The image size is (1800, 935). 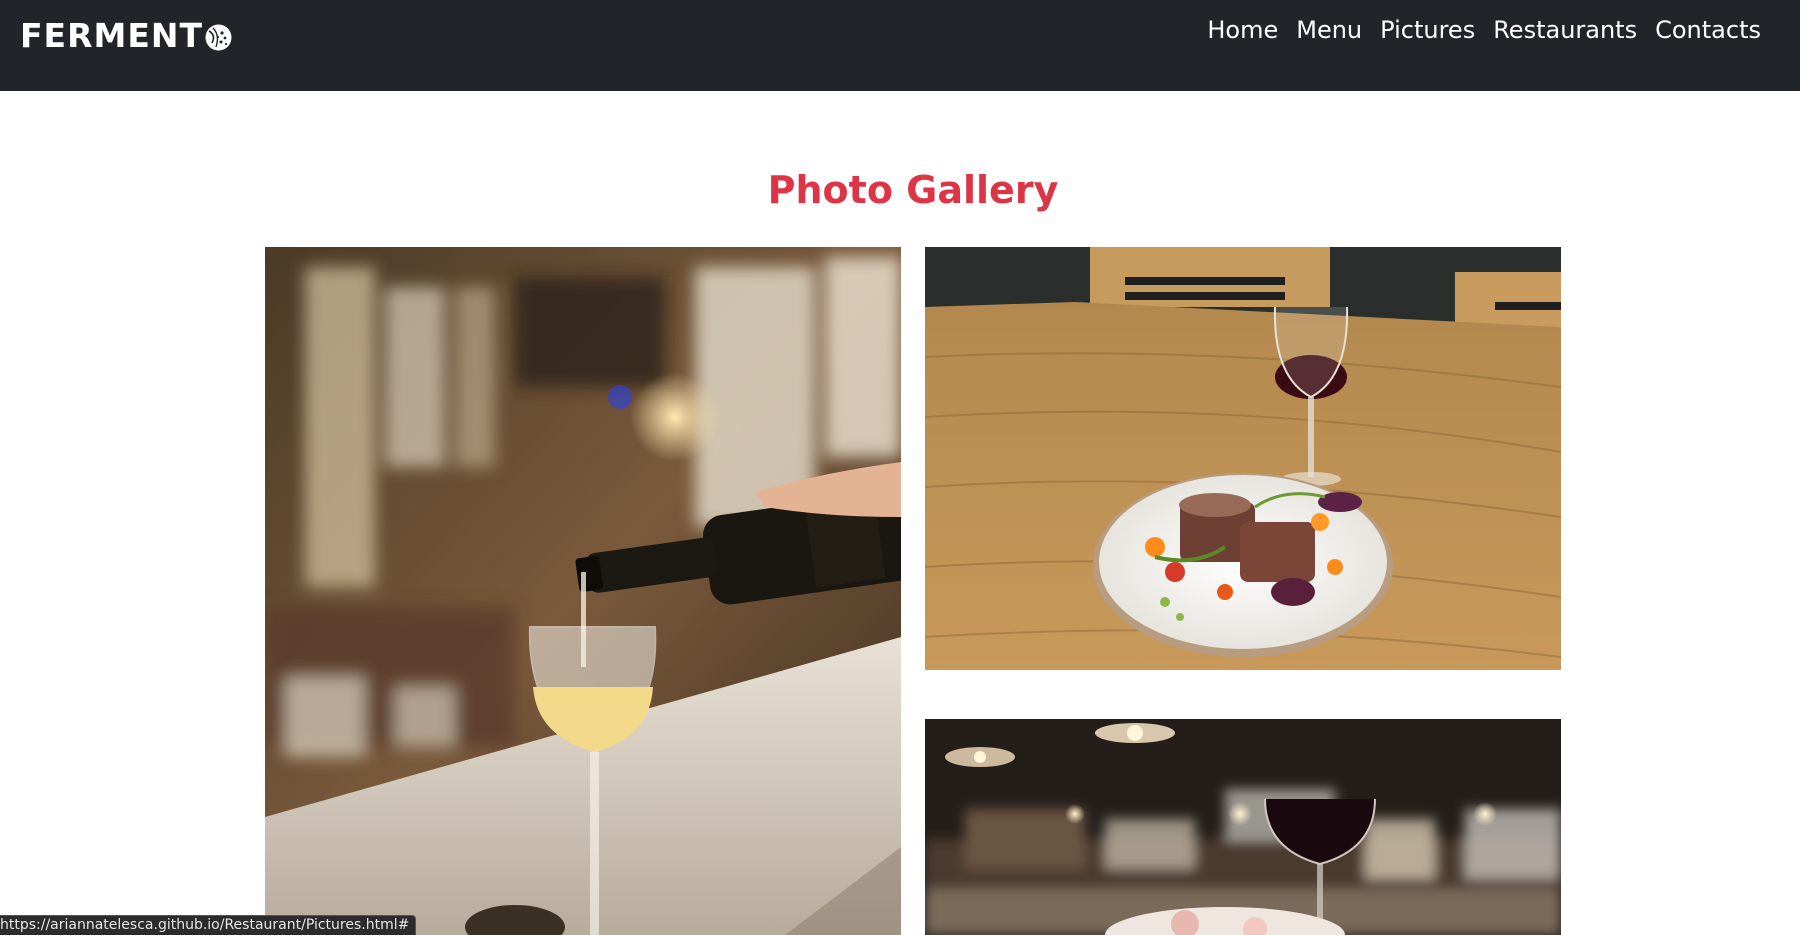 I want to click on olive-icon, so click(x=218, y=35).